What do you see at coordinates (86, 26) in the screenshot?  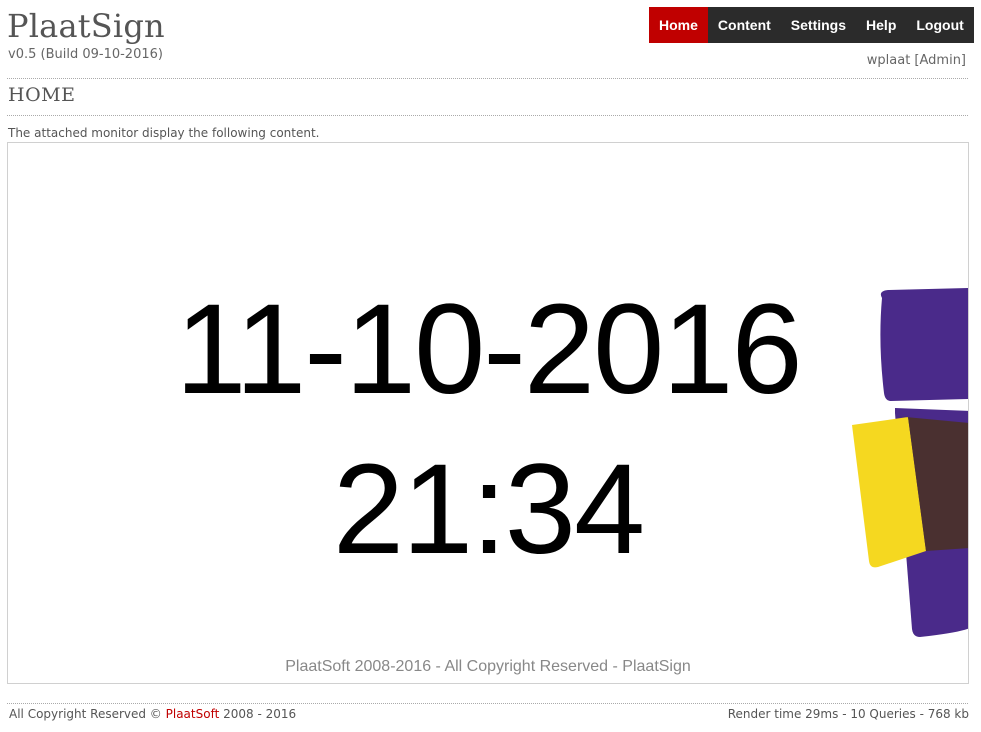 I see `app-title: PlaatSign` at bounding box center [86, 26].